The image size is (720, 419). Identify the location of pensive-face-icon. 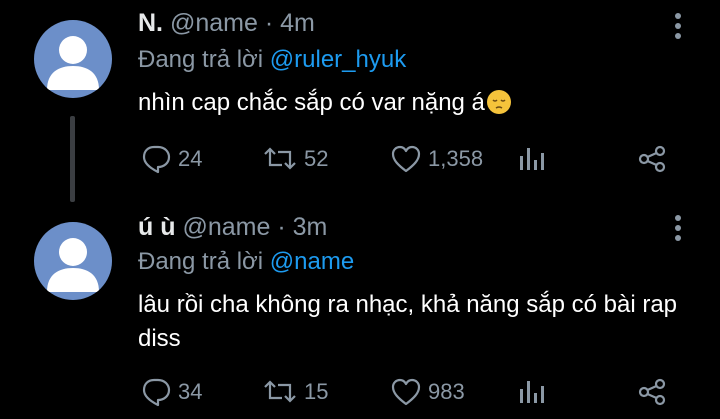
(498, 102).